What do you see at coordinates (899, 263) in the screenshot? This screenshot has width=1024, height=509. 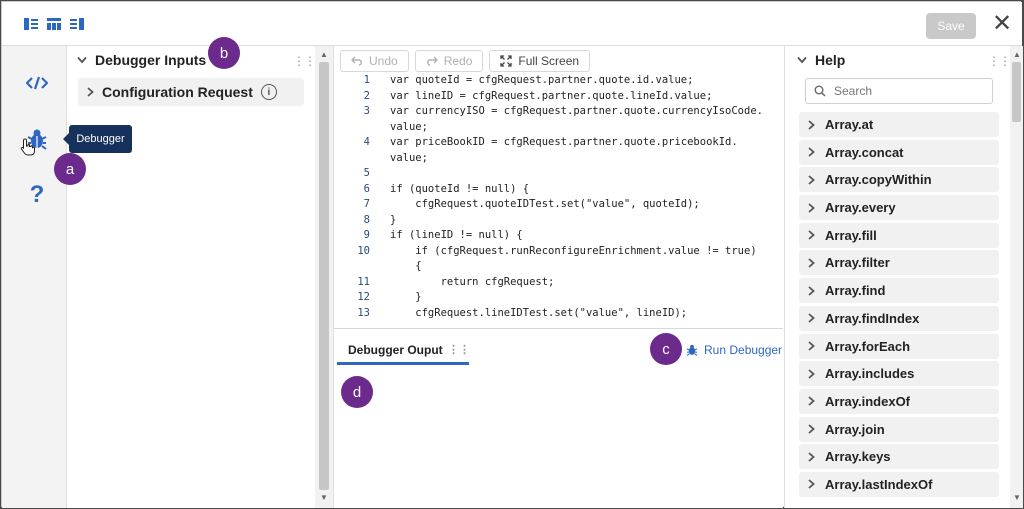 I see `help-item: Array.filter` at bounding box center [899, 263].